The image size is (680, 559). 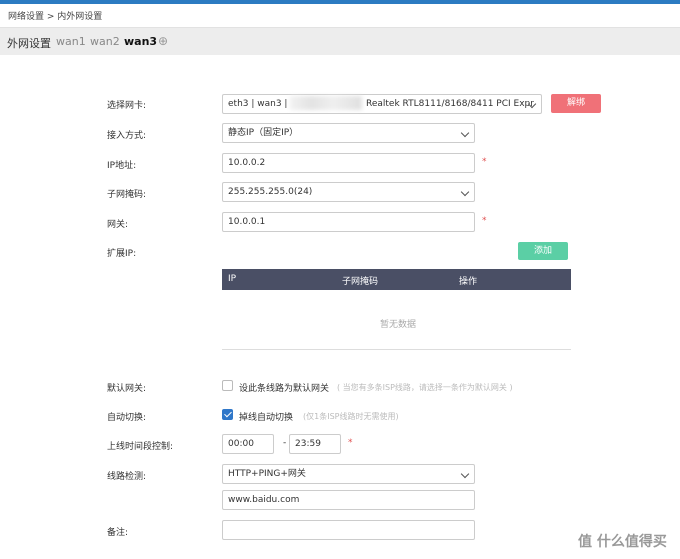 I want to click on access-label: 接入方式:, so click(x=127, y=136).